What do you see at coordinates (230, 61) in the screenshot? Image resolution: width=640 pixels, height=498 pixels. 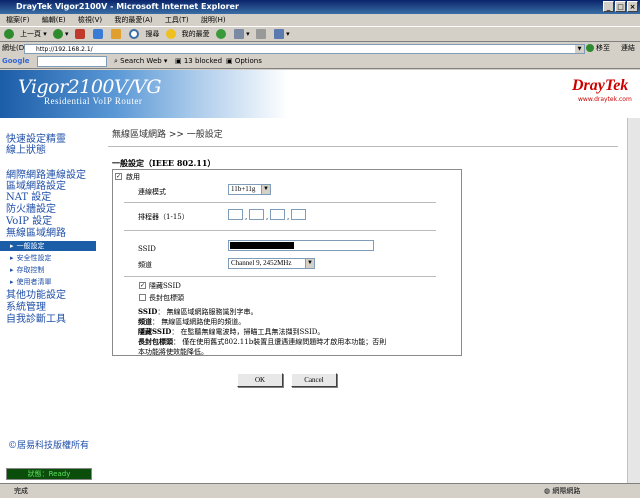 I see `options-icon: ▣` at bounding box center [230, 61].